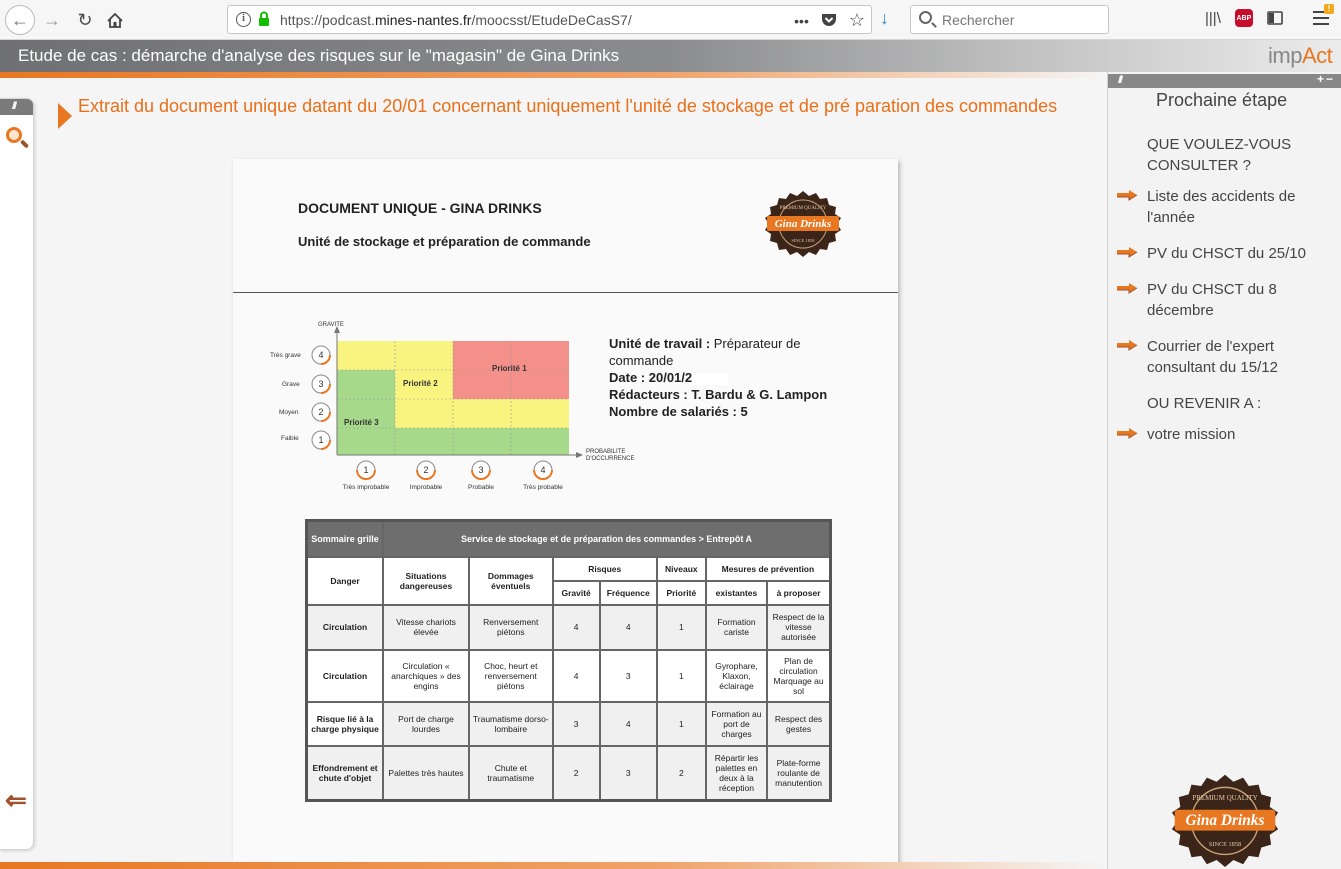  Describe the element at coordinates (884, 18) in the screenshot. I see `download-icon: ↓` at that location.